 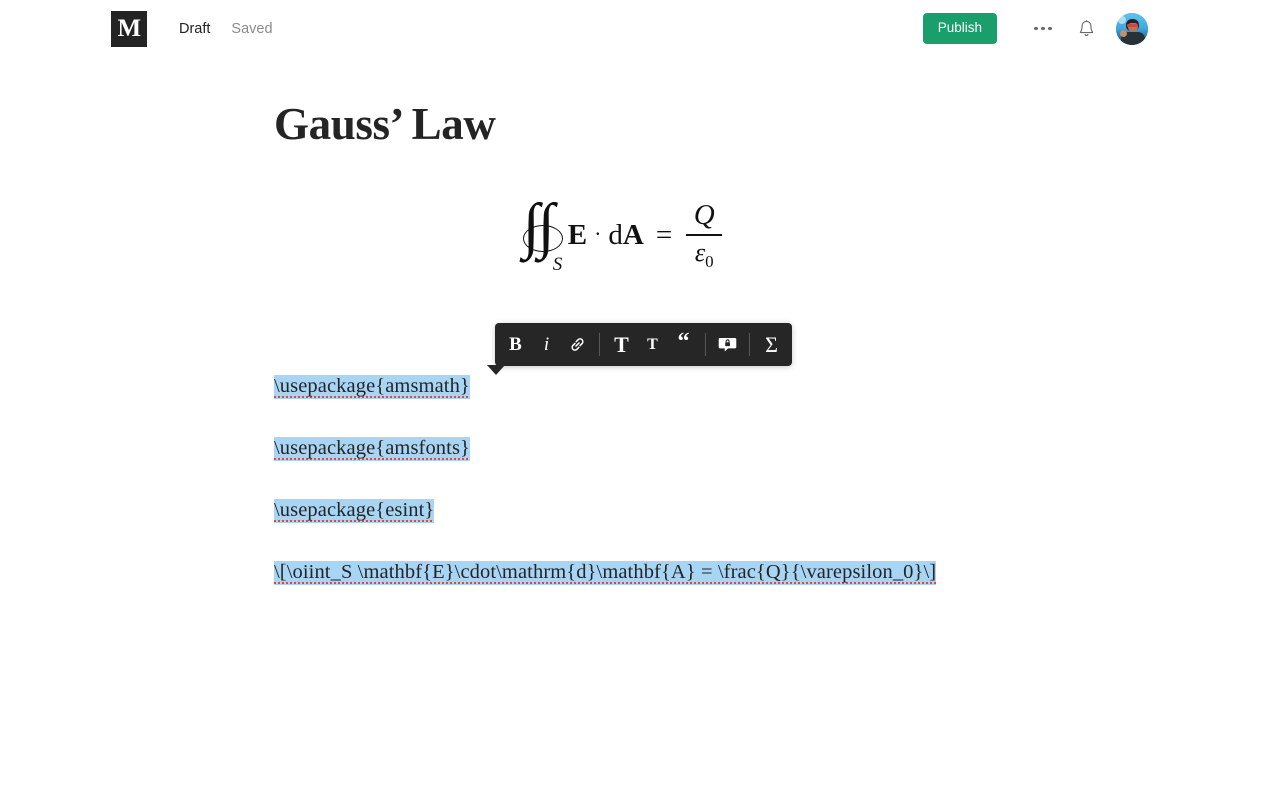 What do you see at coordinates (664, 235) in the screenshot?
I see `equals-symbol: =` at bounding box center [664, 235].